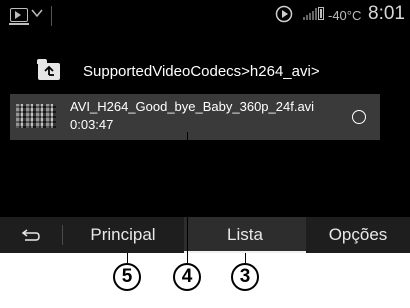 This screenshot has height=308, width=410. What do you see at coordinates (51, 16) in the screenshot?
I see `status-divider` at bounding box center [51, 16].